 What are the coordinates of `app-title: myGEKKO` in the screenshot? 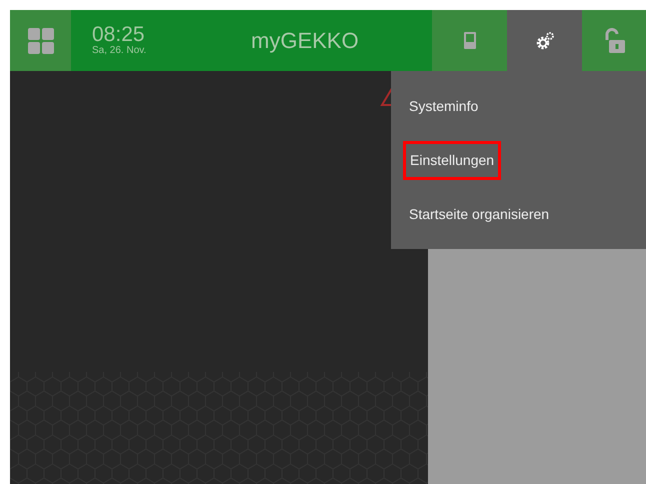 It's located at (305, 41).